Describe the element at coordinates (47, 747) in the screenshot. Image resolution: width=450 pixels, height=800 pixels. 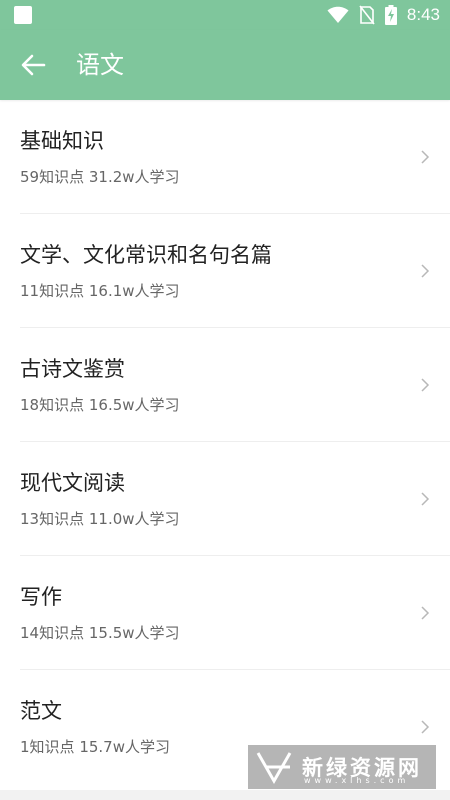
I see `item-points: 1知识点` at that location.